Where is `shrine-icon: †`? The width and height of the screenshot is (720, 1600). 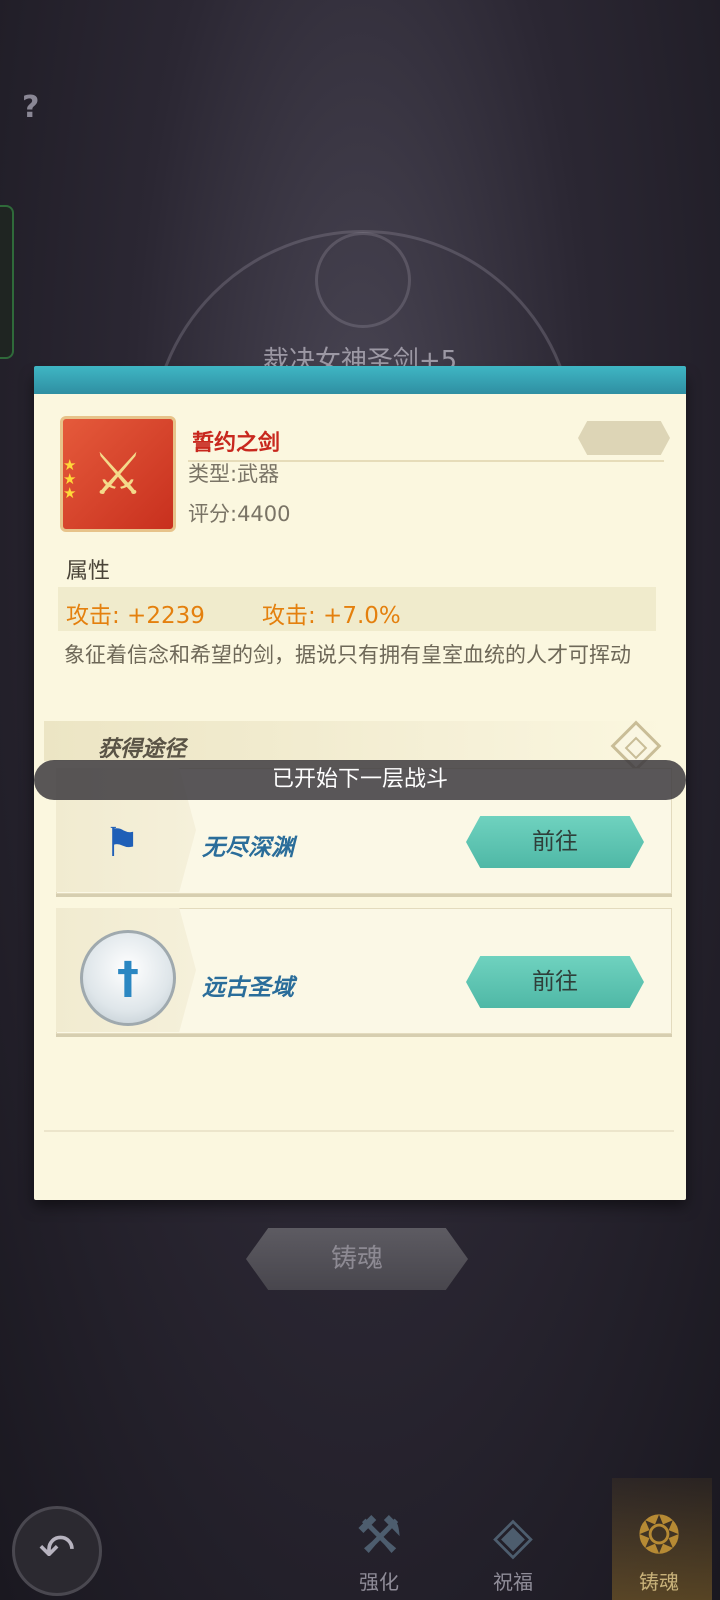
shrine-icon: † is located at coordinates (128, 978).